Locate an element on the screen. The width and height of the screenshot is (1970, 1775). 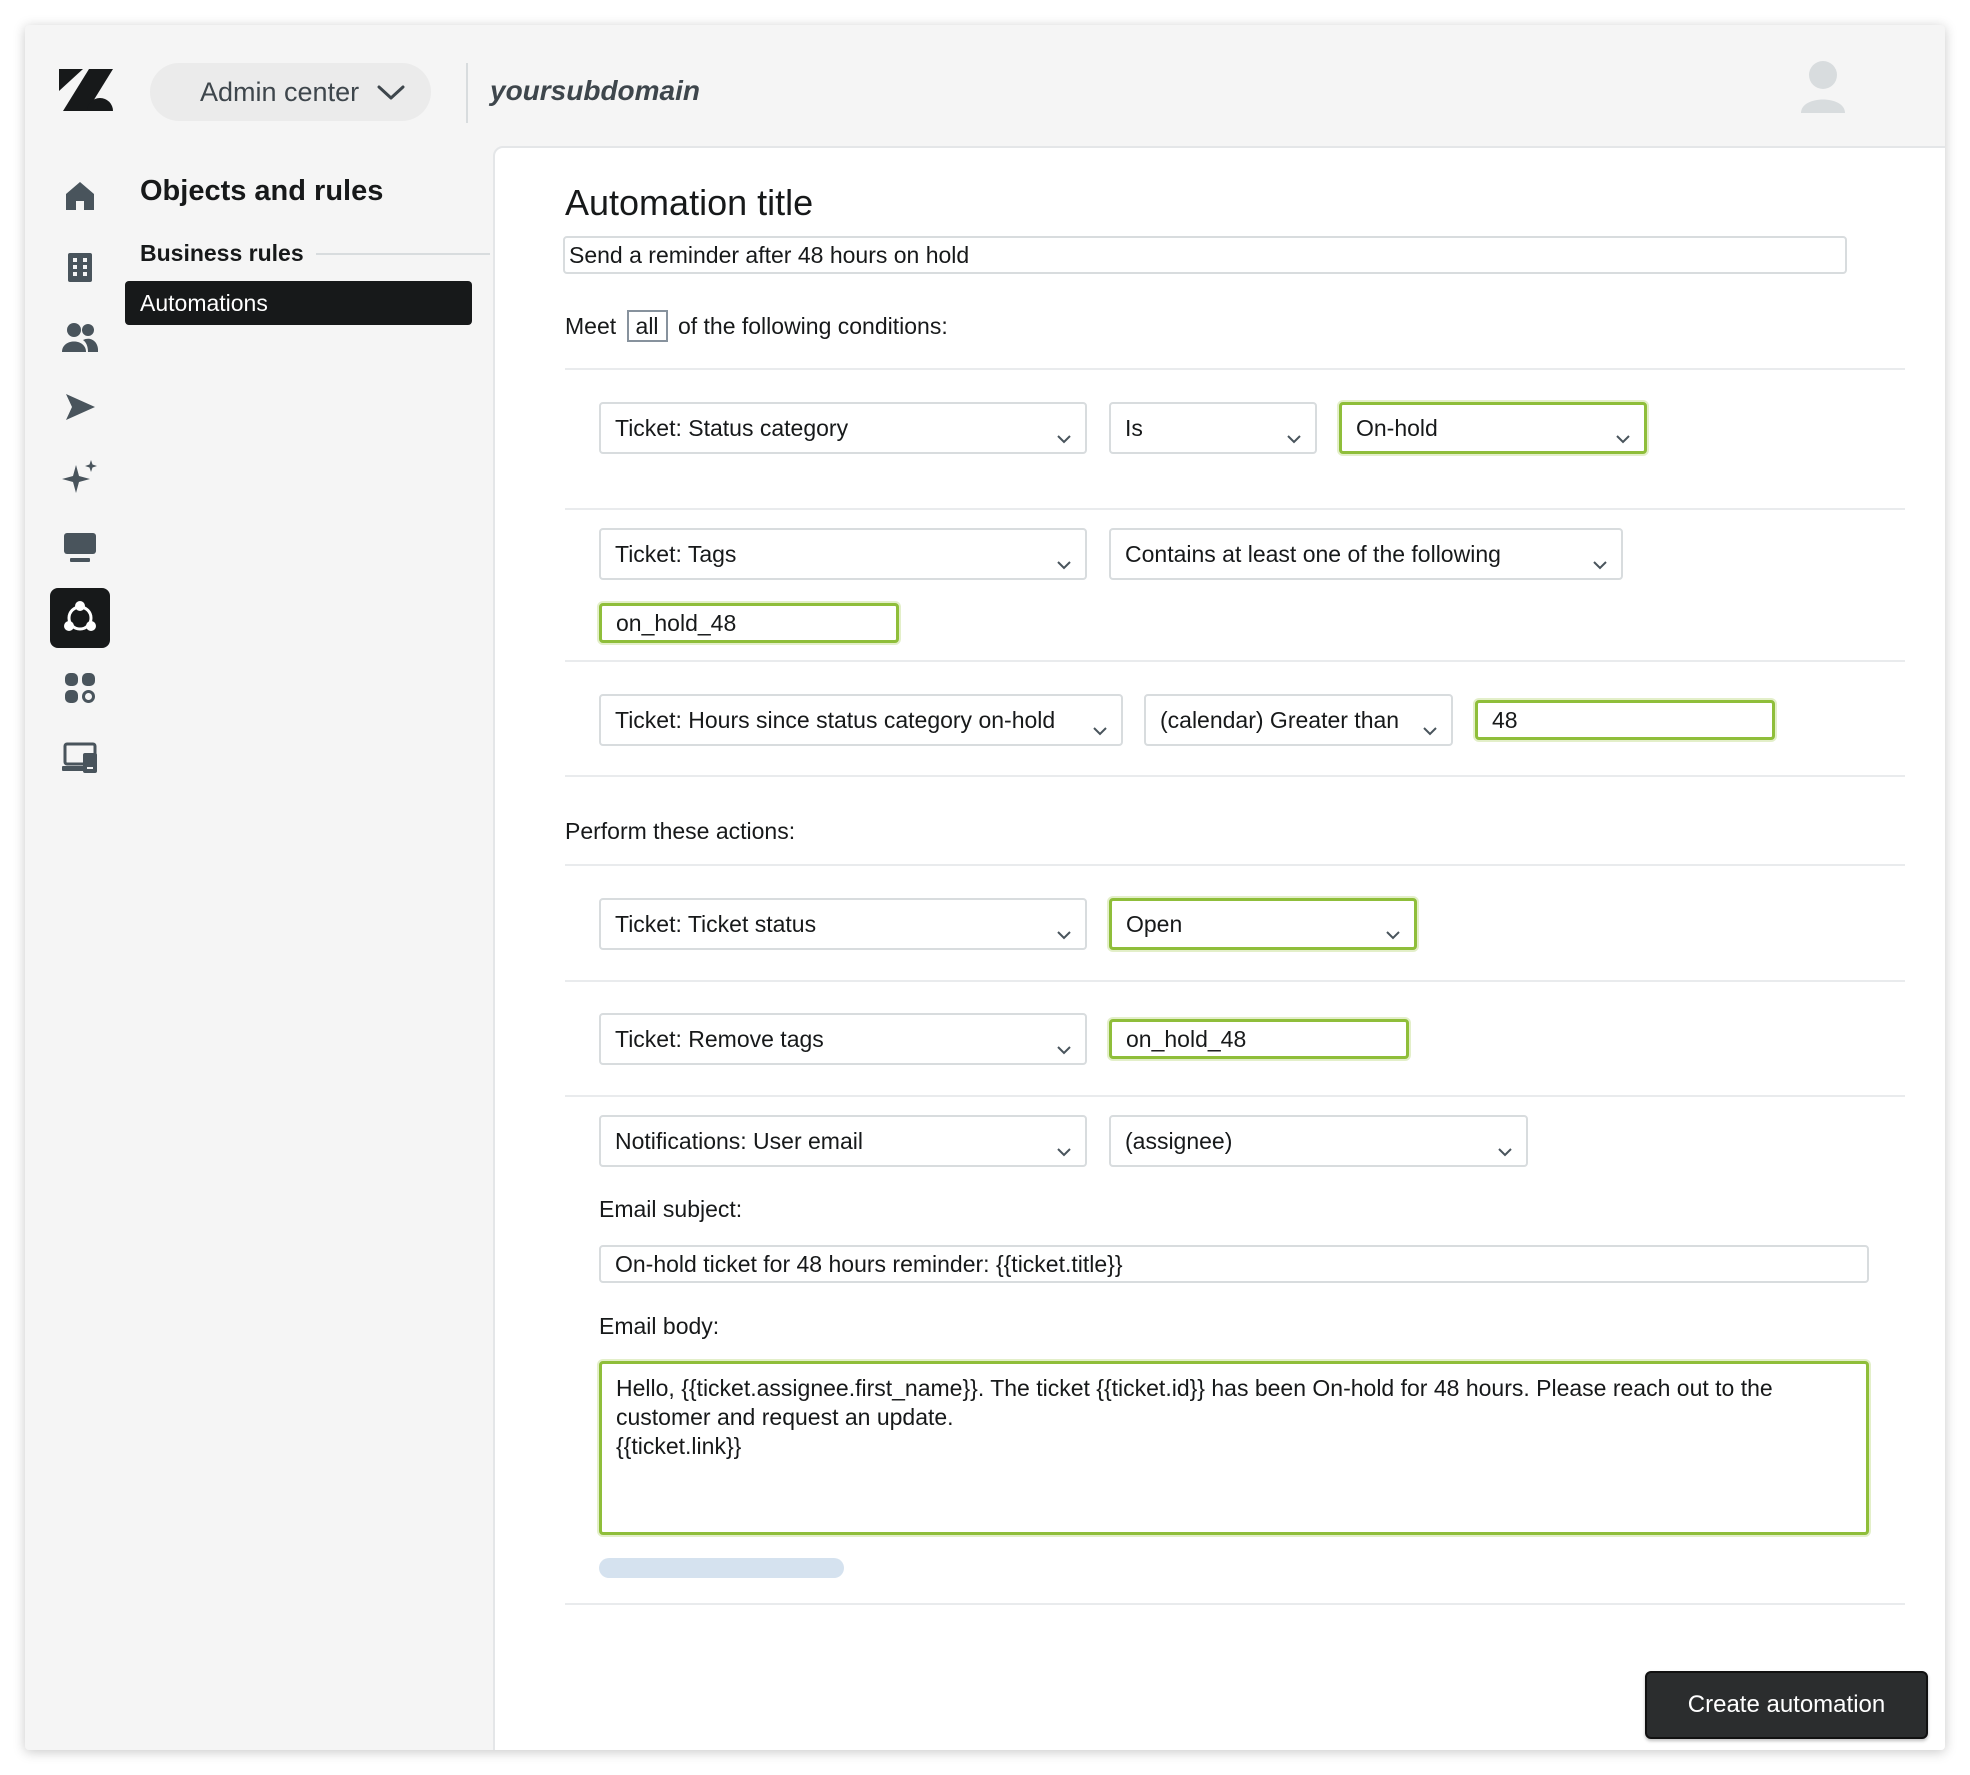
conditions-header: Meet all of the following conditions: is located at coordinates (756, 326).